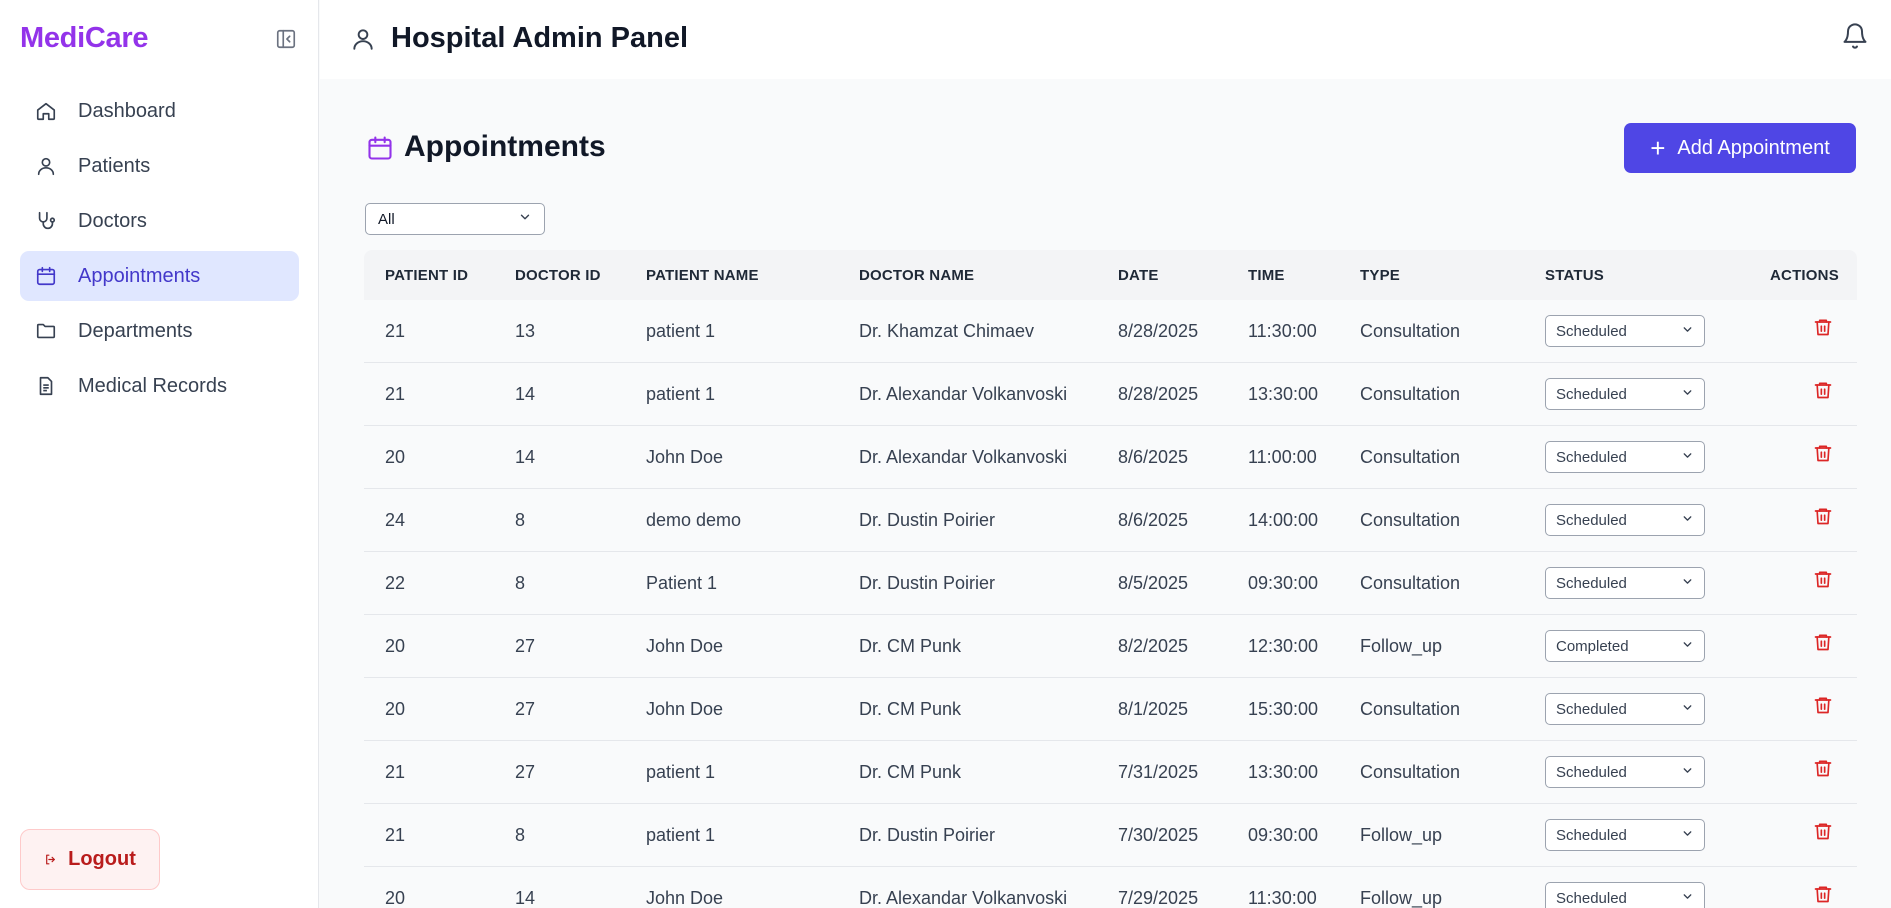  What do you see at coordinates (46, 111) in the screenshot?
I see `home-icon` at bounding box center [46, 111].